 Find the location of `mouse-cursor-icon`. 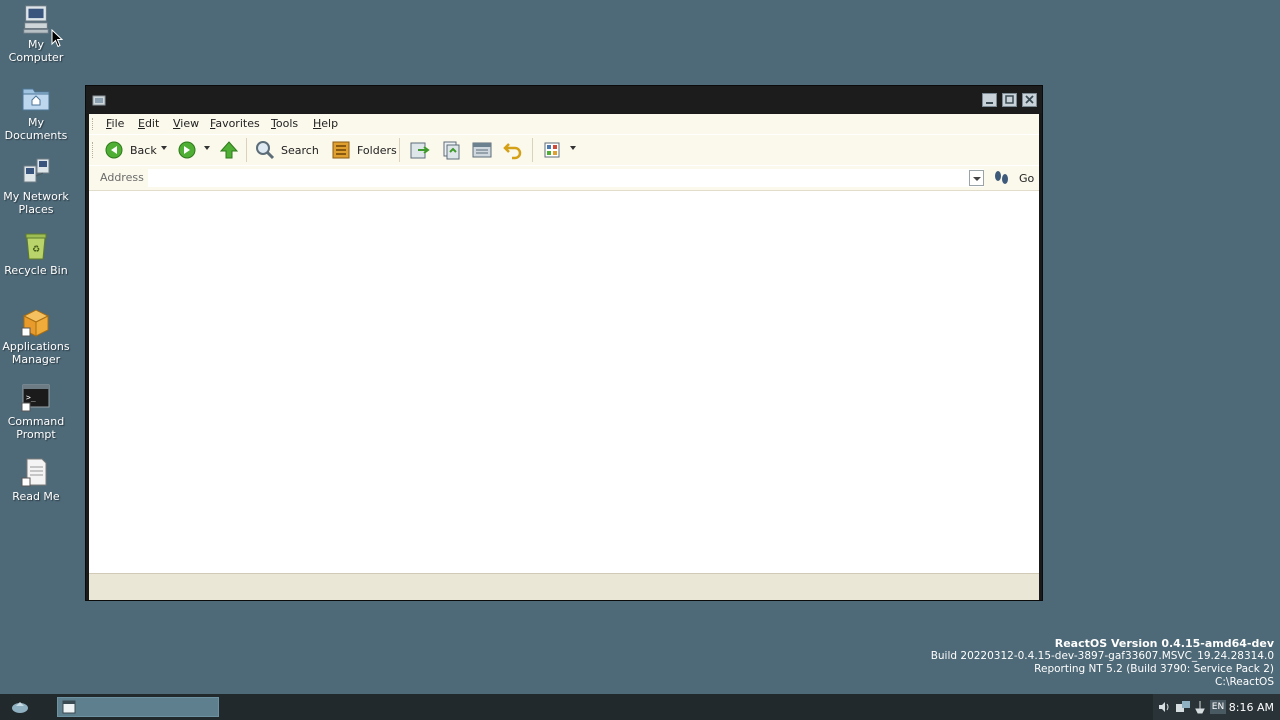

mouse-cursor-icon is located at coordinates (57, 38).